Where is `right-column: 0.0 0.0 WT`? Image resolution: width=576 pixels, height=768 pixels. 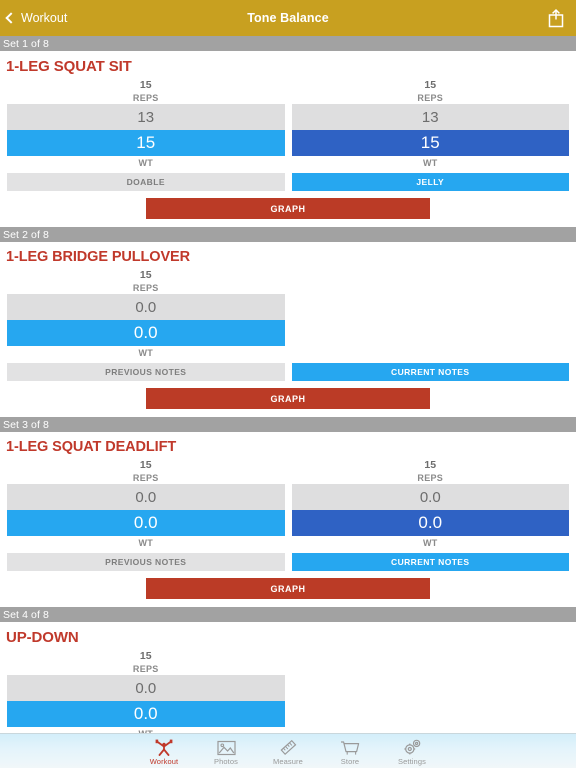 right-column: 0.0 0.0 WT is located at coordinates (430, 517).